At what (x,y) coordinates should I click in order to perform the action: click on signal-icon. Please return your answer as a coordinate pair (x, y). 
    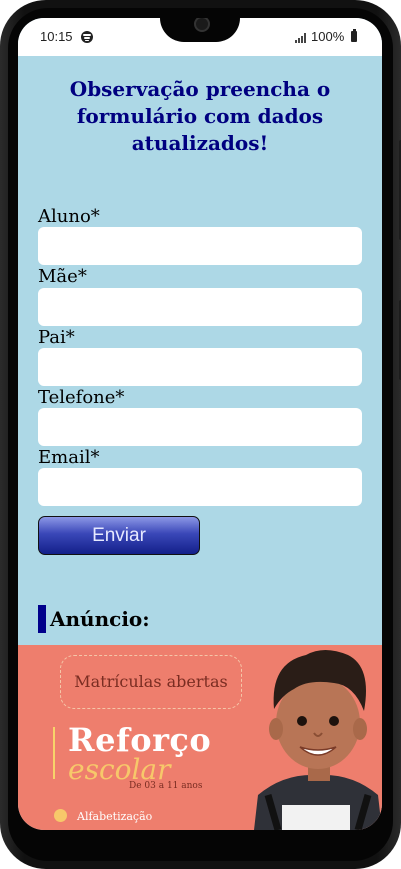
    Looking at the image, I should click on (302, 38).